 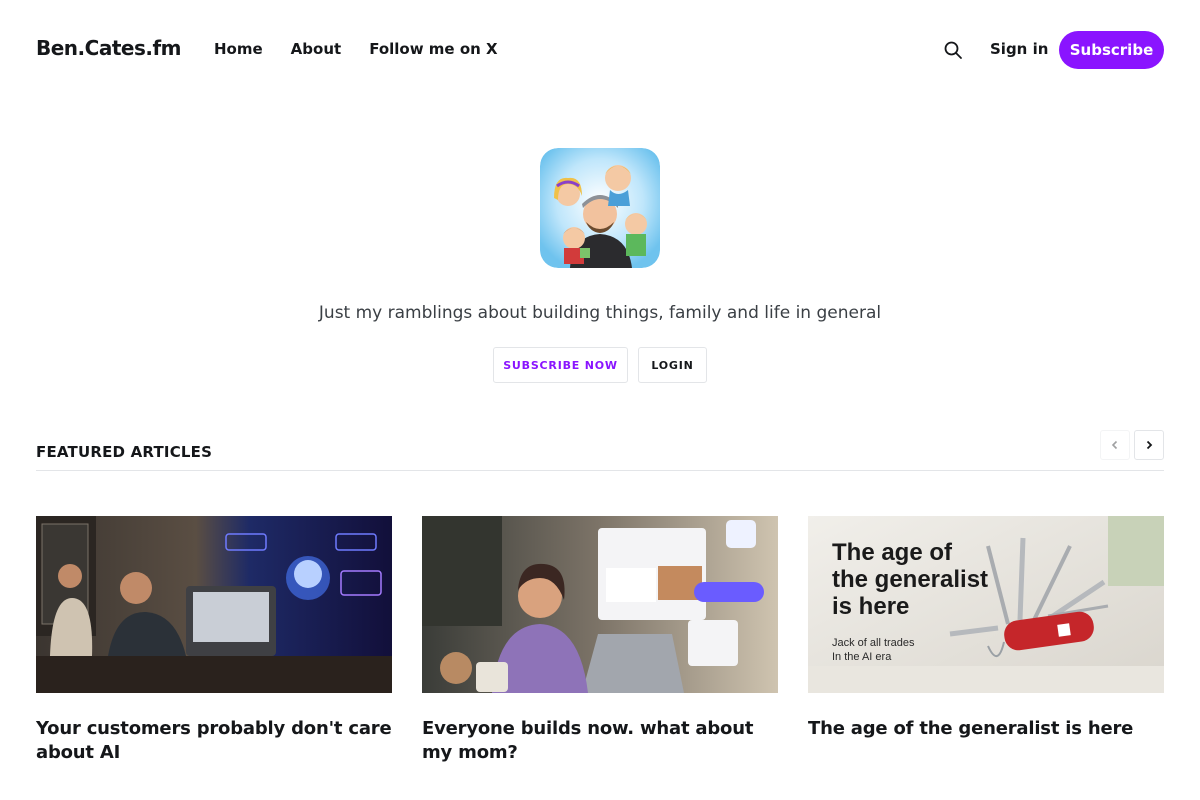 I want to click on search-icon, so click(x=953, y=50).